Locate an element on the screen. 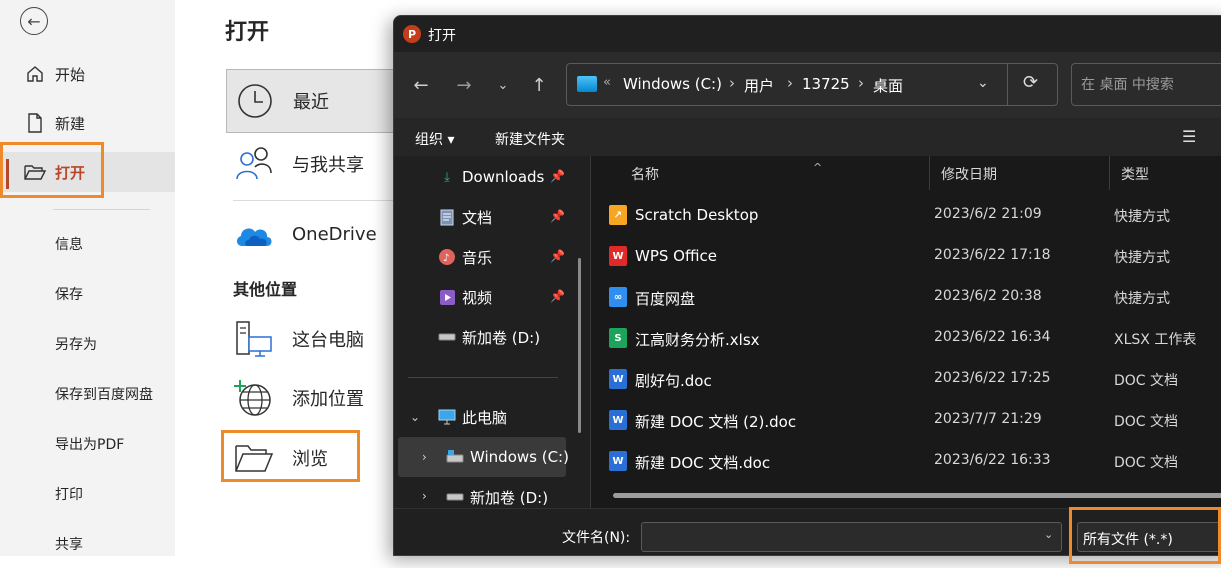 The width and height of the screenshot is (1221, 568). filename-input is located at coordinates (851, 537).